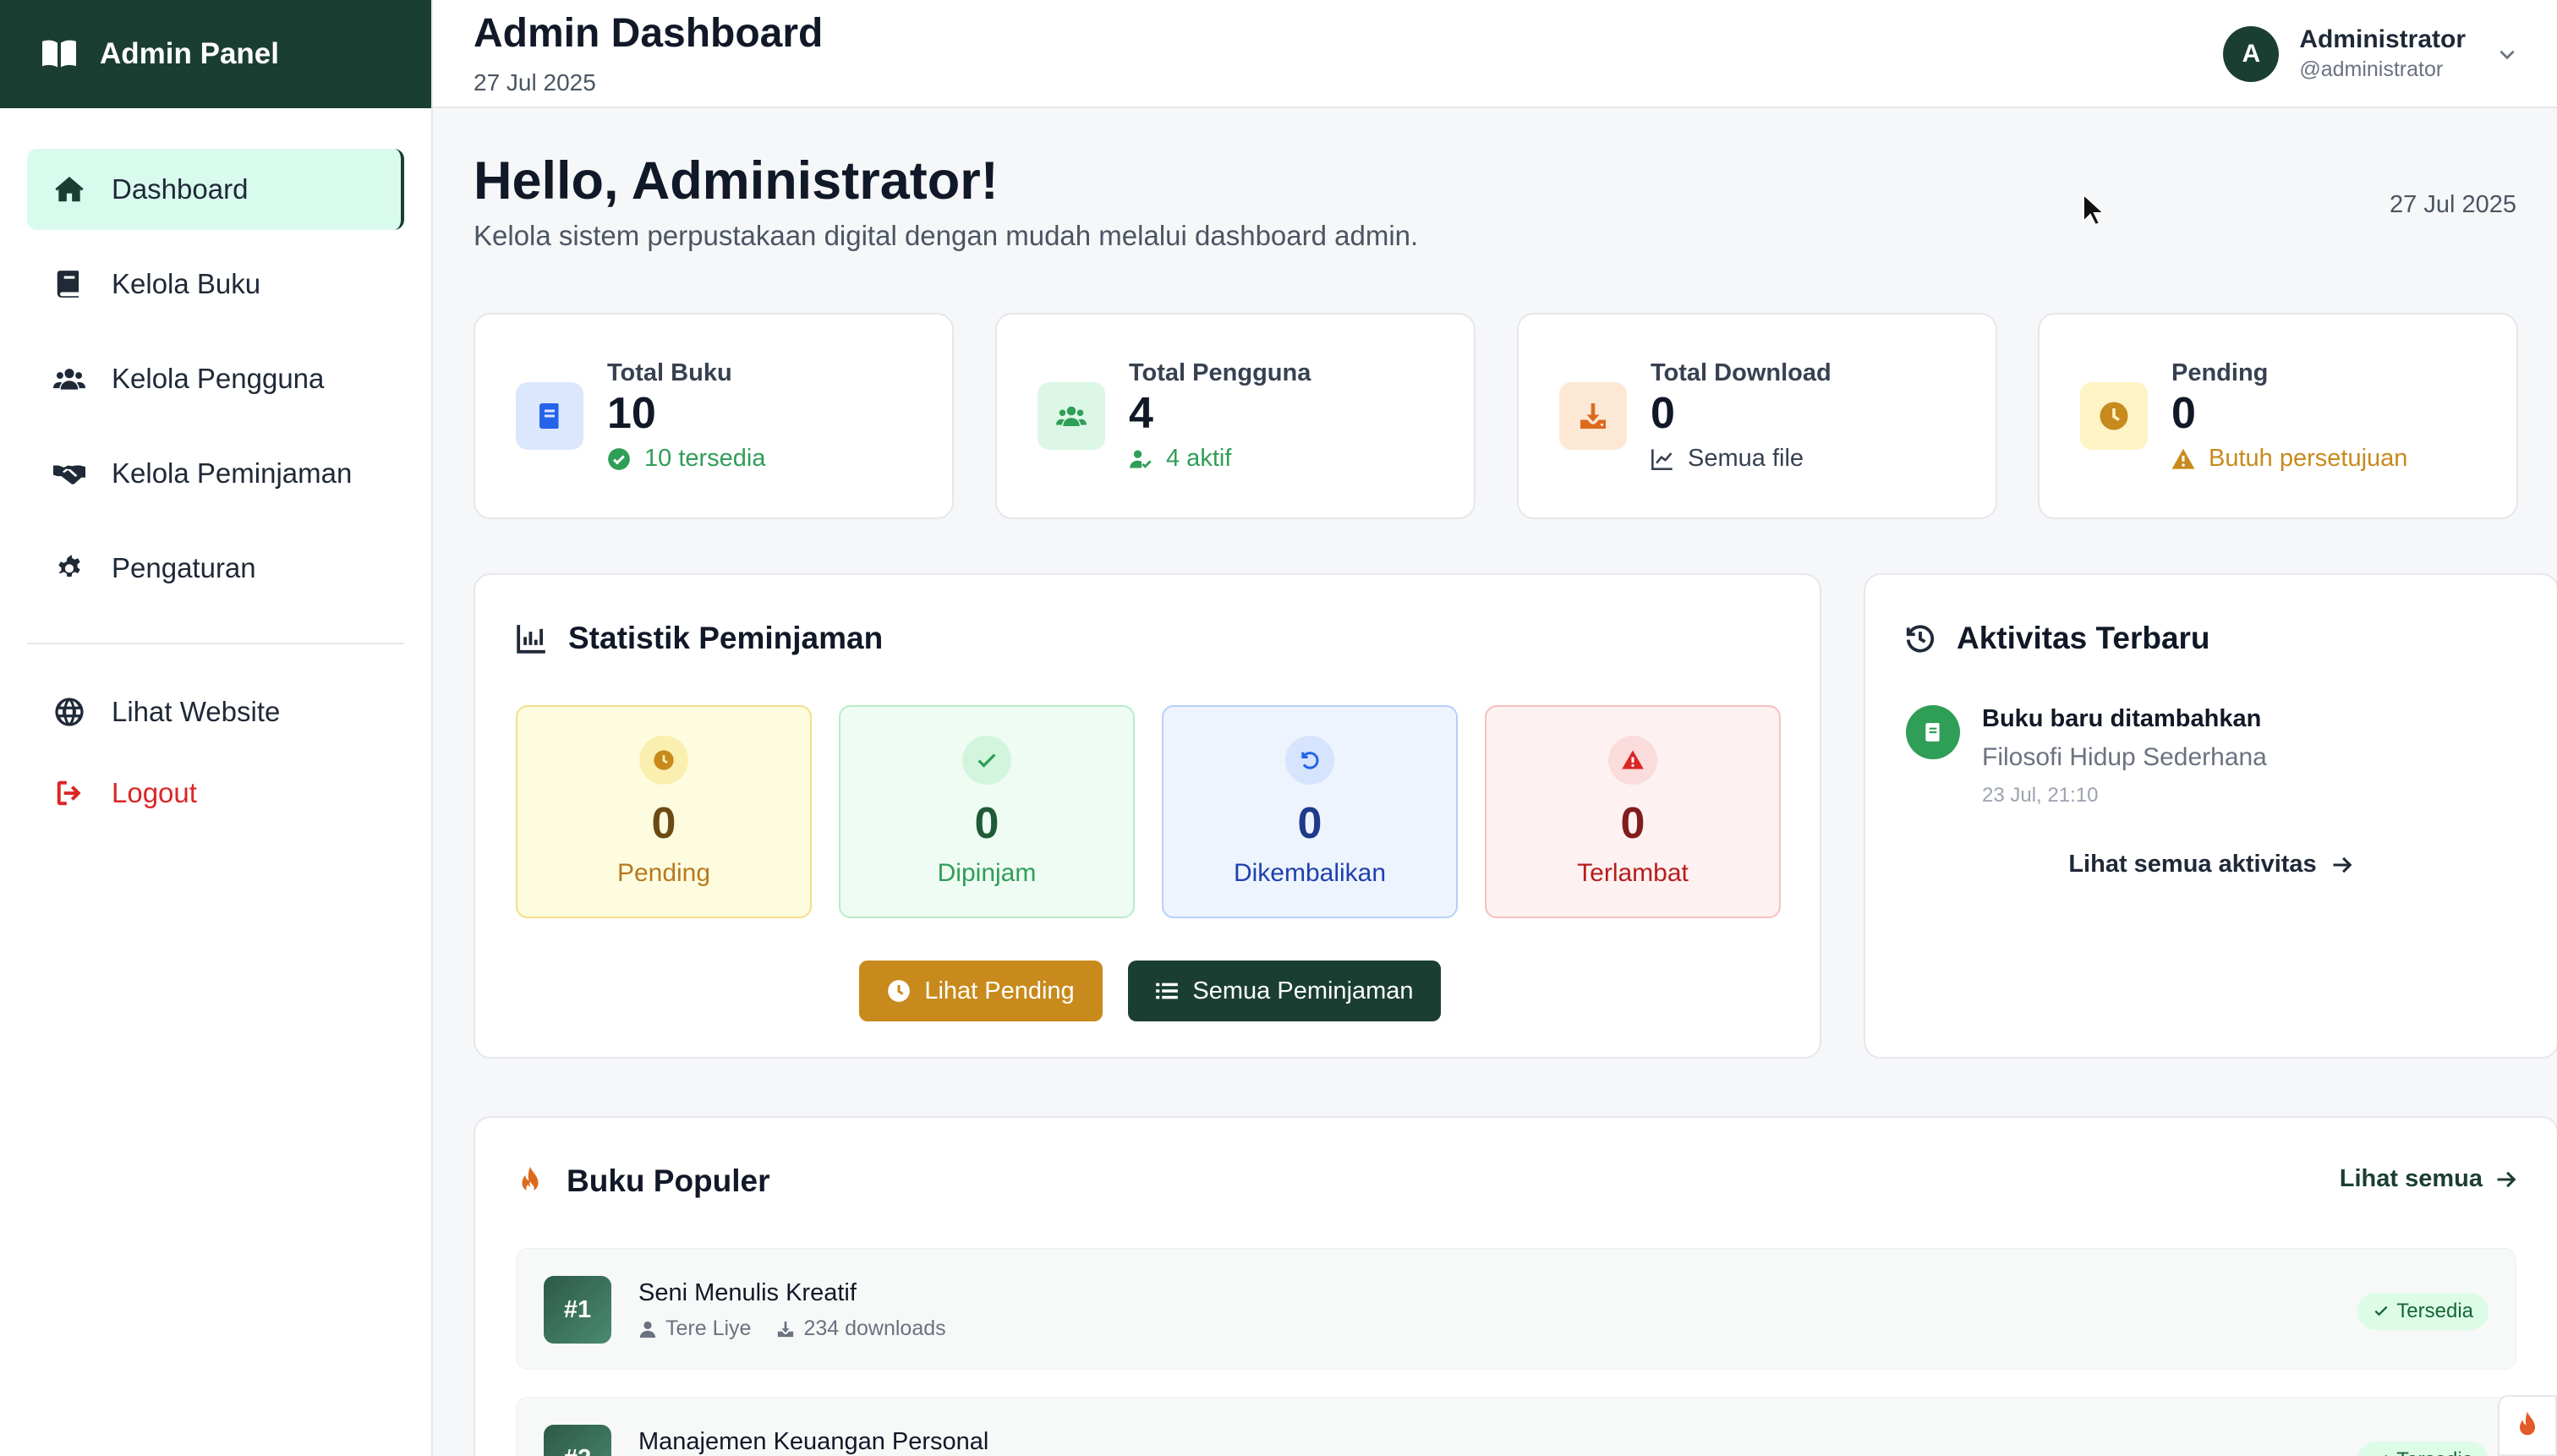 Image resolution: width=2557 pixels, height=1456 pixels. I want to click on stat-label: Total Download, so click(1741, 373).